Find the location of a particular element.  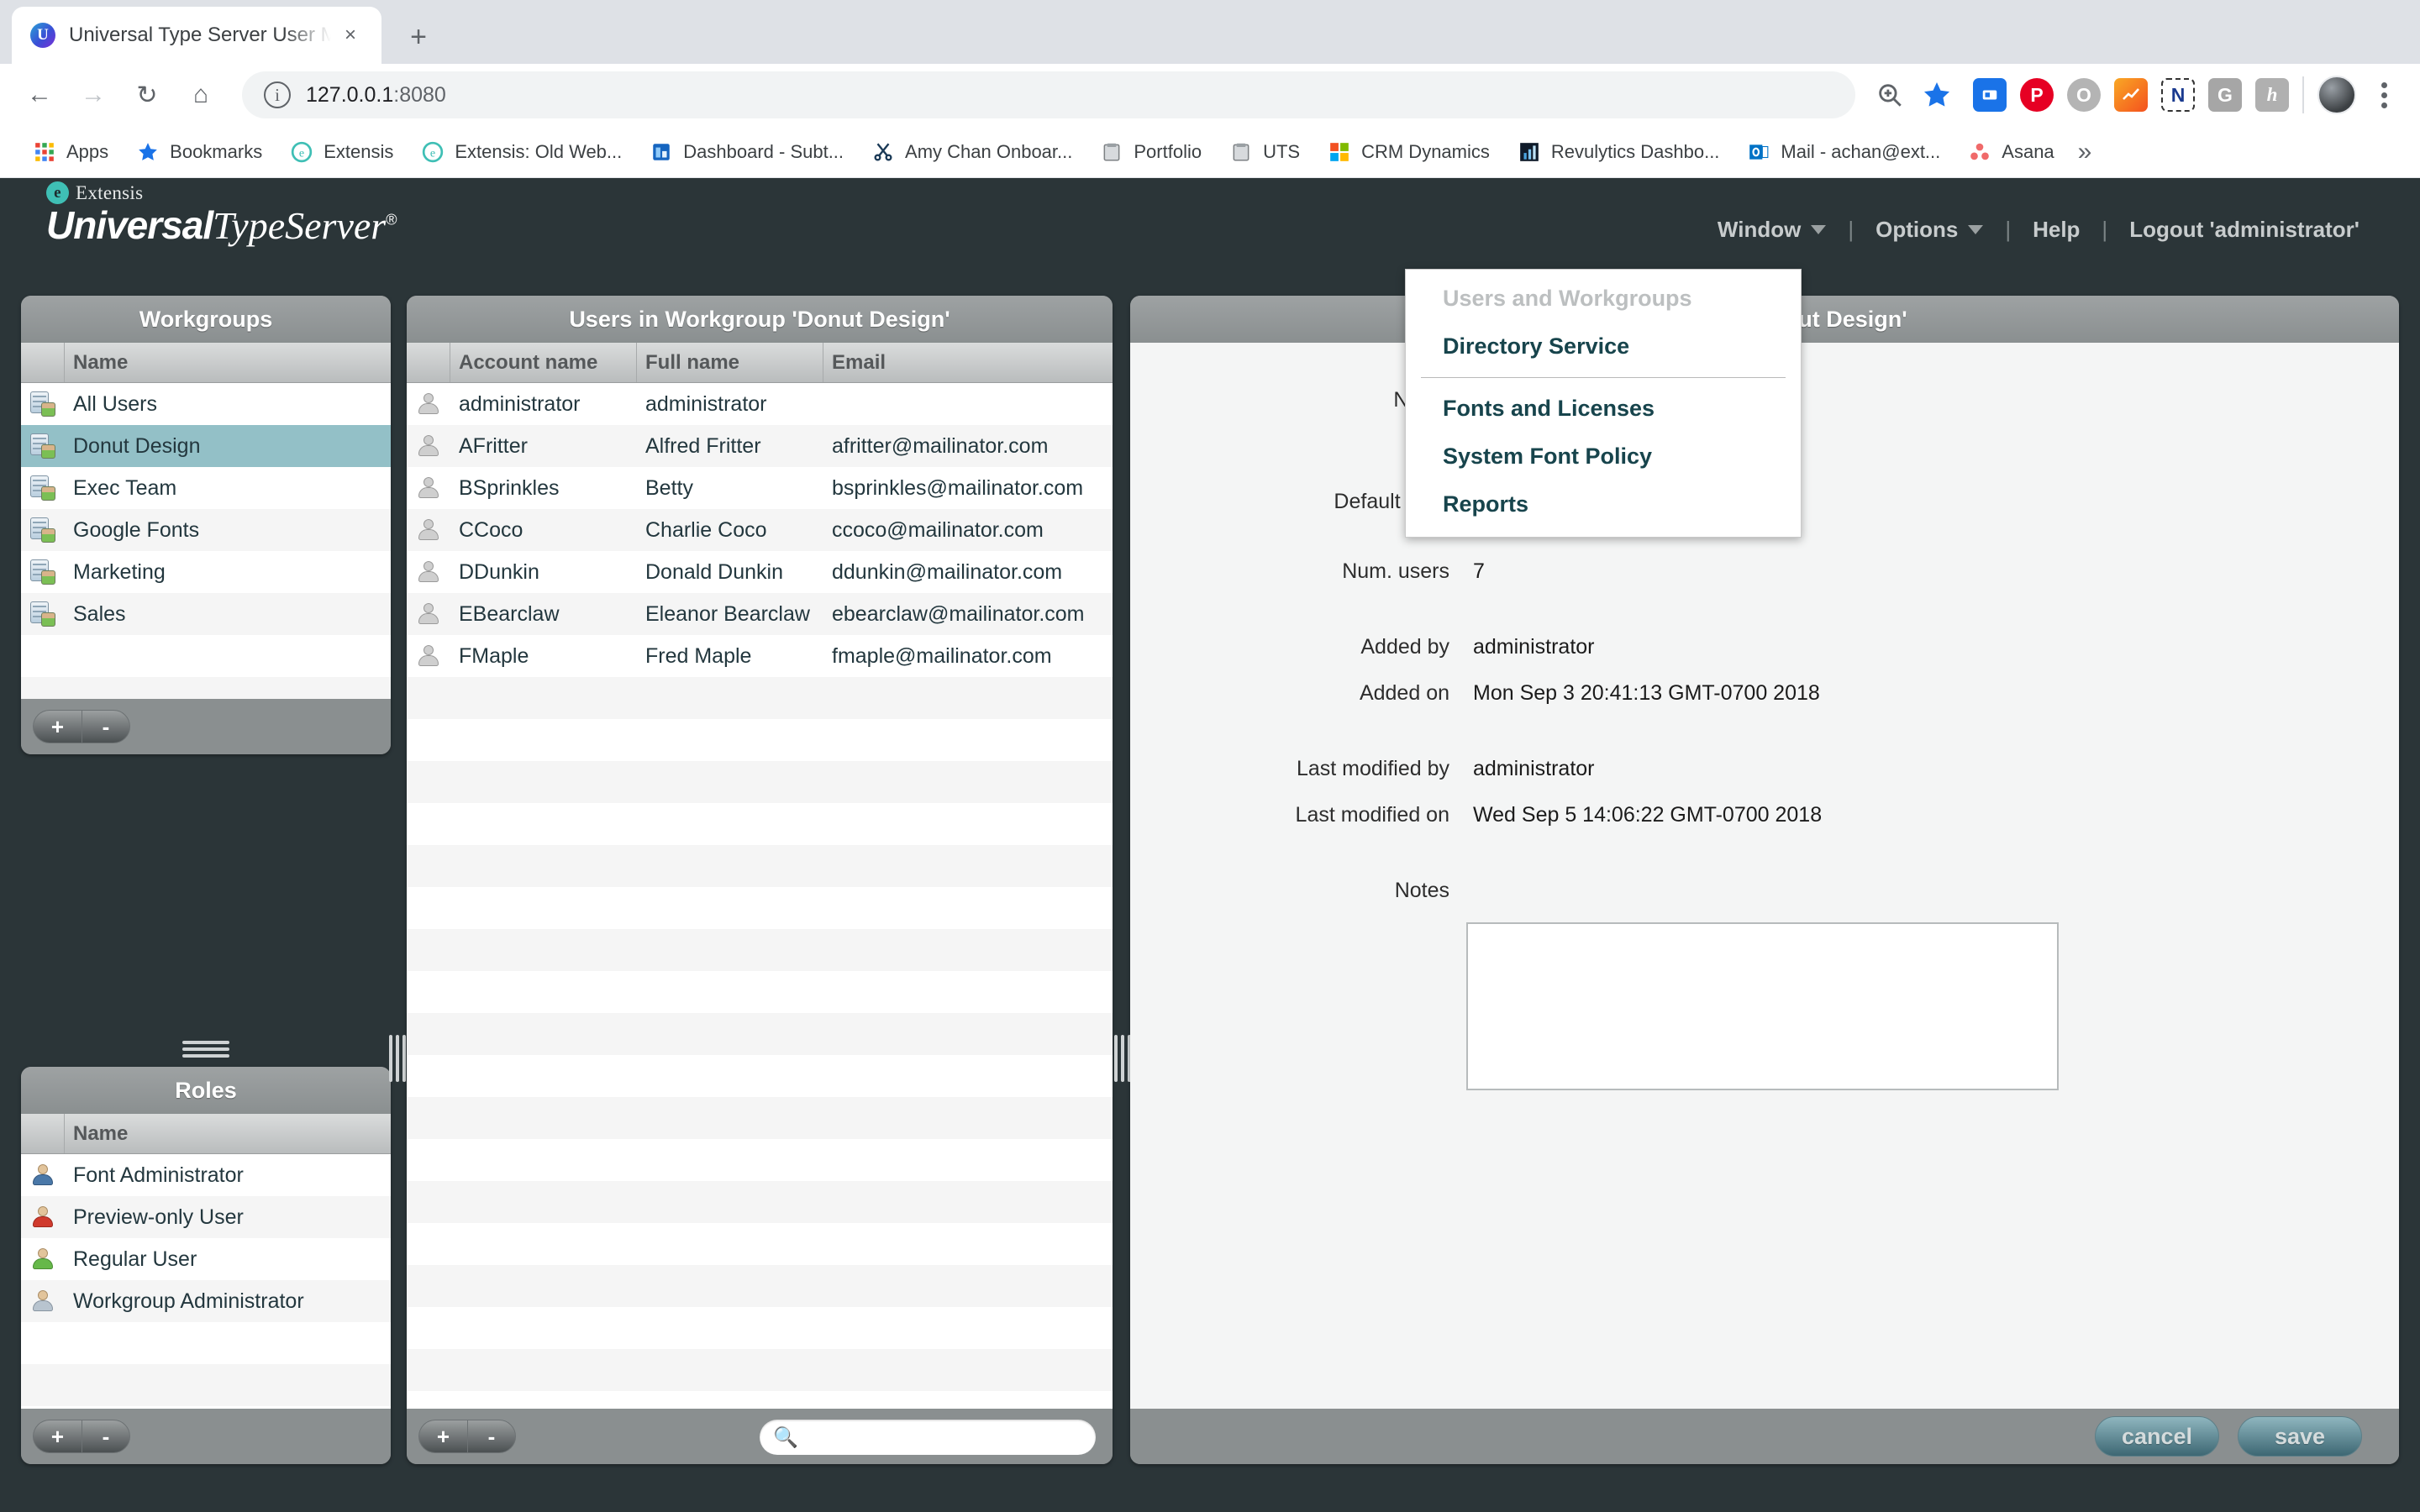

add-role-button: + is located at coordinates (58, 1436).